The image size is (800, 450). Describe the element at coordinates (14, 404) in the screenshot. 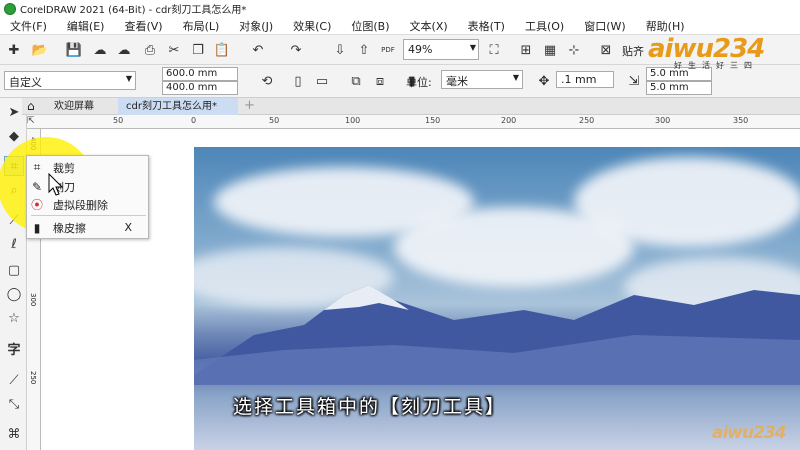

I see `connector-tool-icon: ⤡` at that location.